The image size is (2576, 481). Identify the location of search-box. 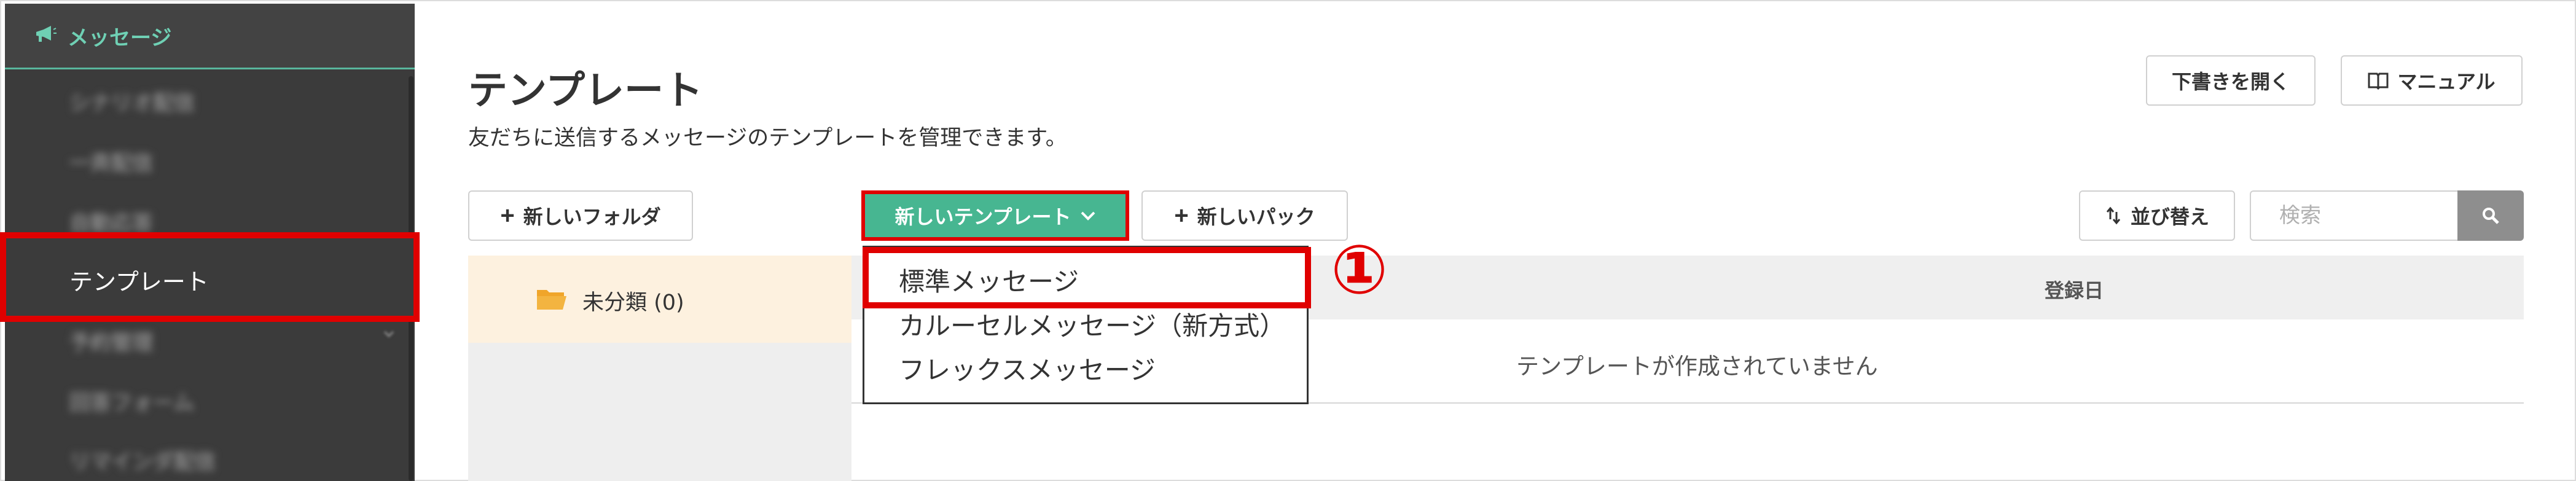
(2387, 215).